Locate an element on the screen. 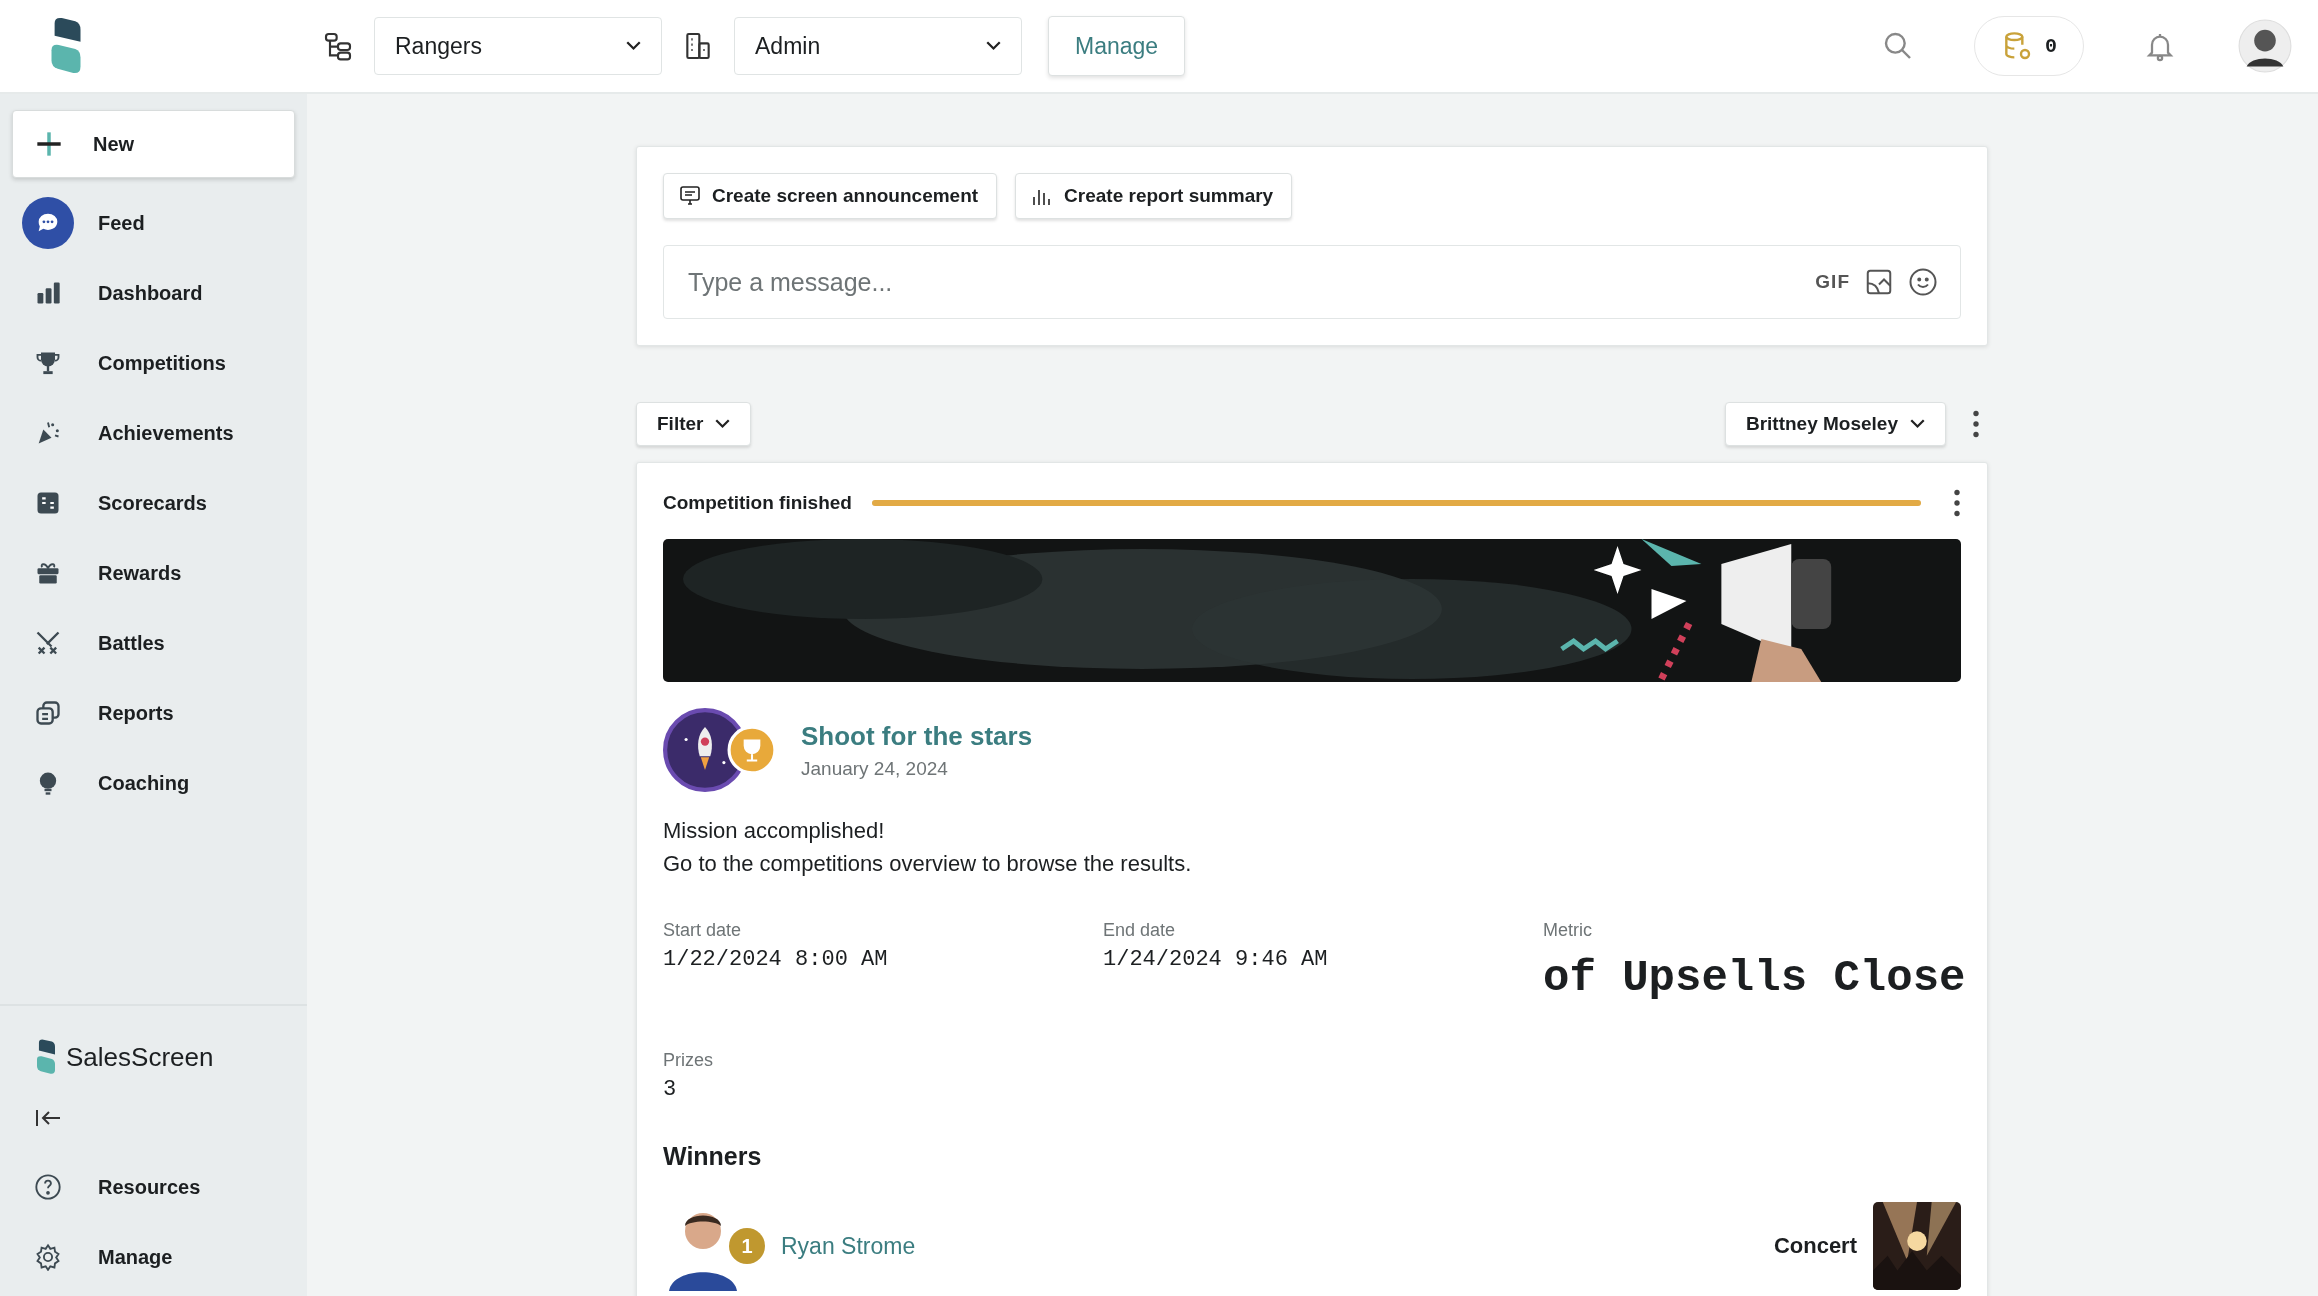 Image resolution: width=2318 pixels, height=1296 pixels. image-icon is located at coordinates (1879, 282).